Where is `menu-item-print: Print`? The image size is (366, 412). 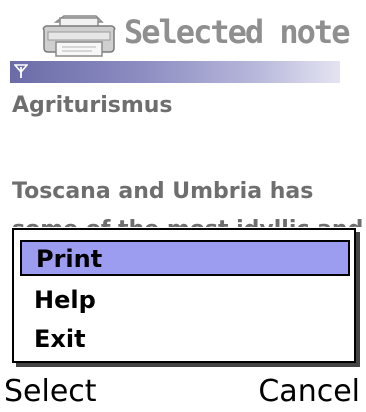 menu-item-print: Print is located at coordinates (185, 258).